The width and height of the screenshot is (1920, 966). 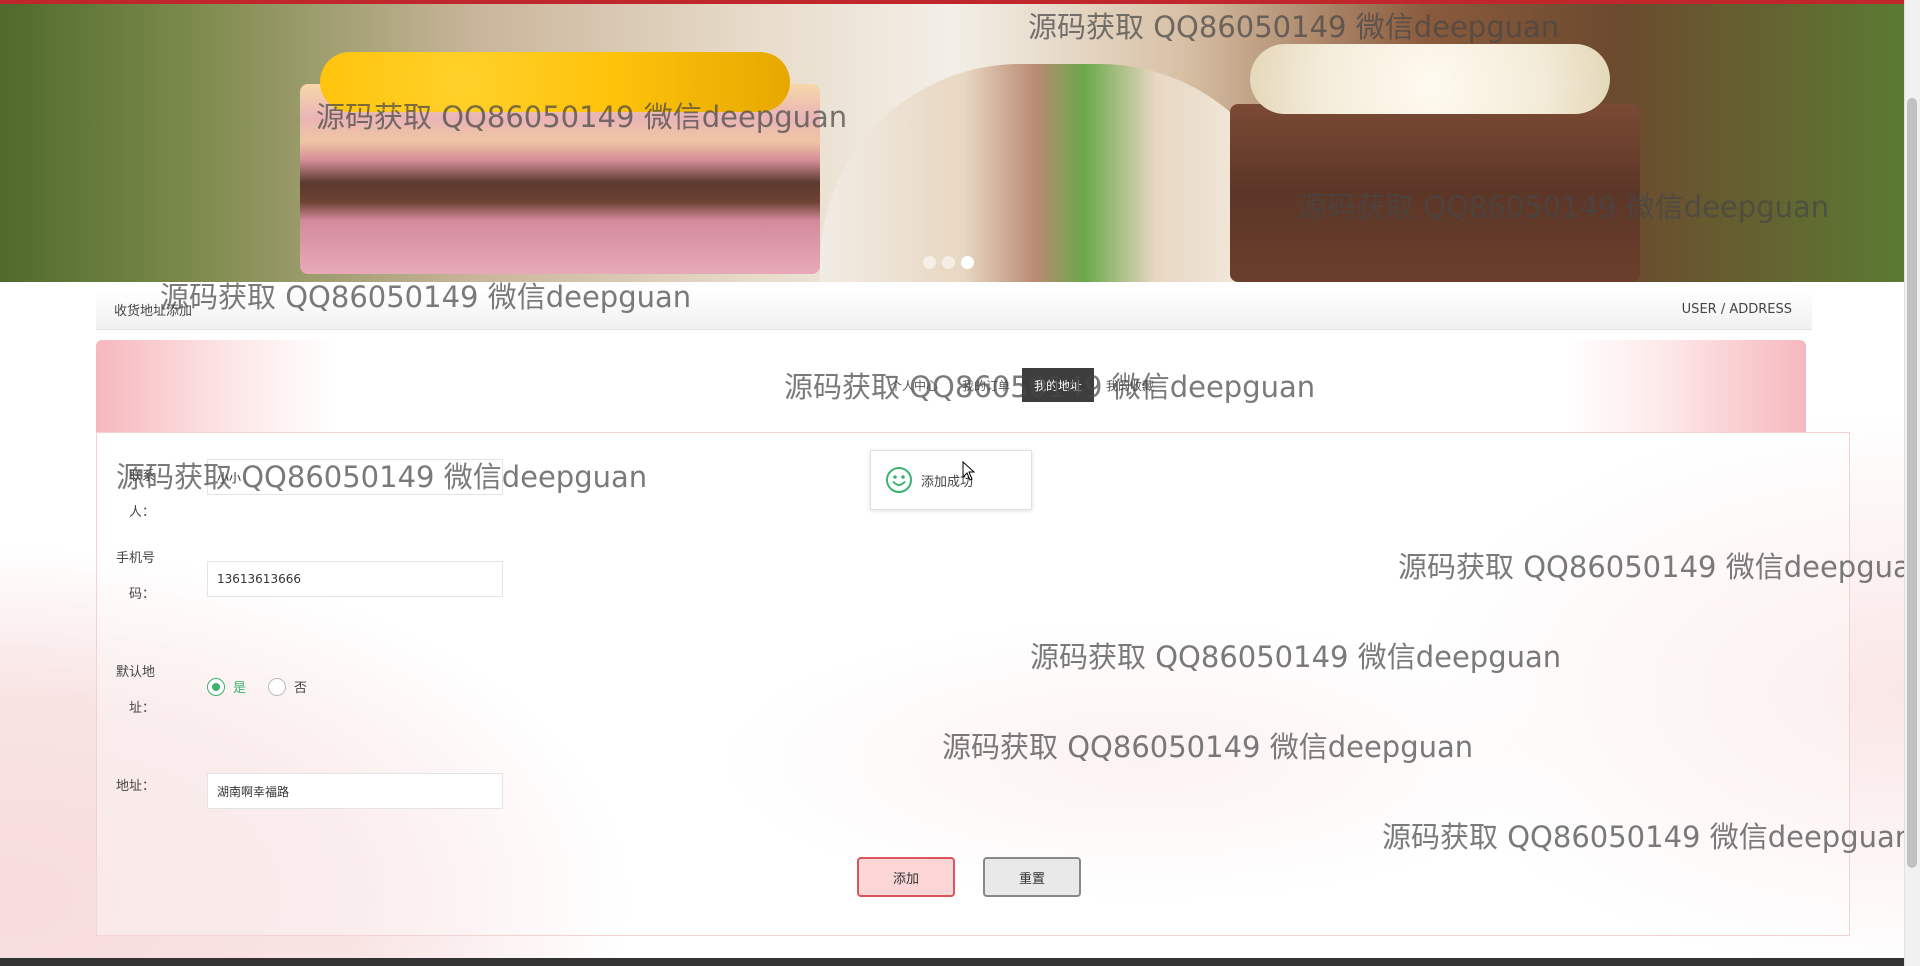 I want to click on carousel-indicators, so click(x=948, y=262).